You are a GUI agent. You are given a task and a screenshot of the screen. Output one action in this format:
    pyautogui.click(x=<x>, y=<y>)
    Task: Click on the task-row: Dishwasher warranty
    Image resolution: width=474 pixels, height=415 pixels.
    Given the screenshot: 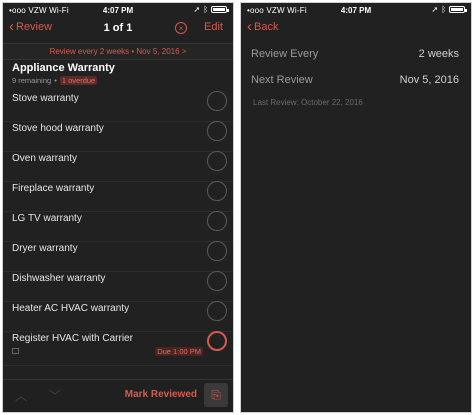 What is the action you would take?
    pyautogui.click(x=118, y=286)
    